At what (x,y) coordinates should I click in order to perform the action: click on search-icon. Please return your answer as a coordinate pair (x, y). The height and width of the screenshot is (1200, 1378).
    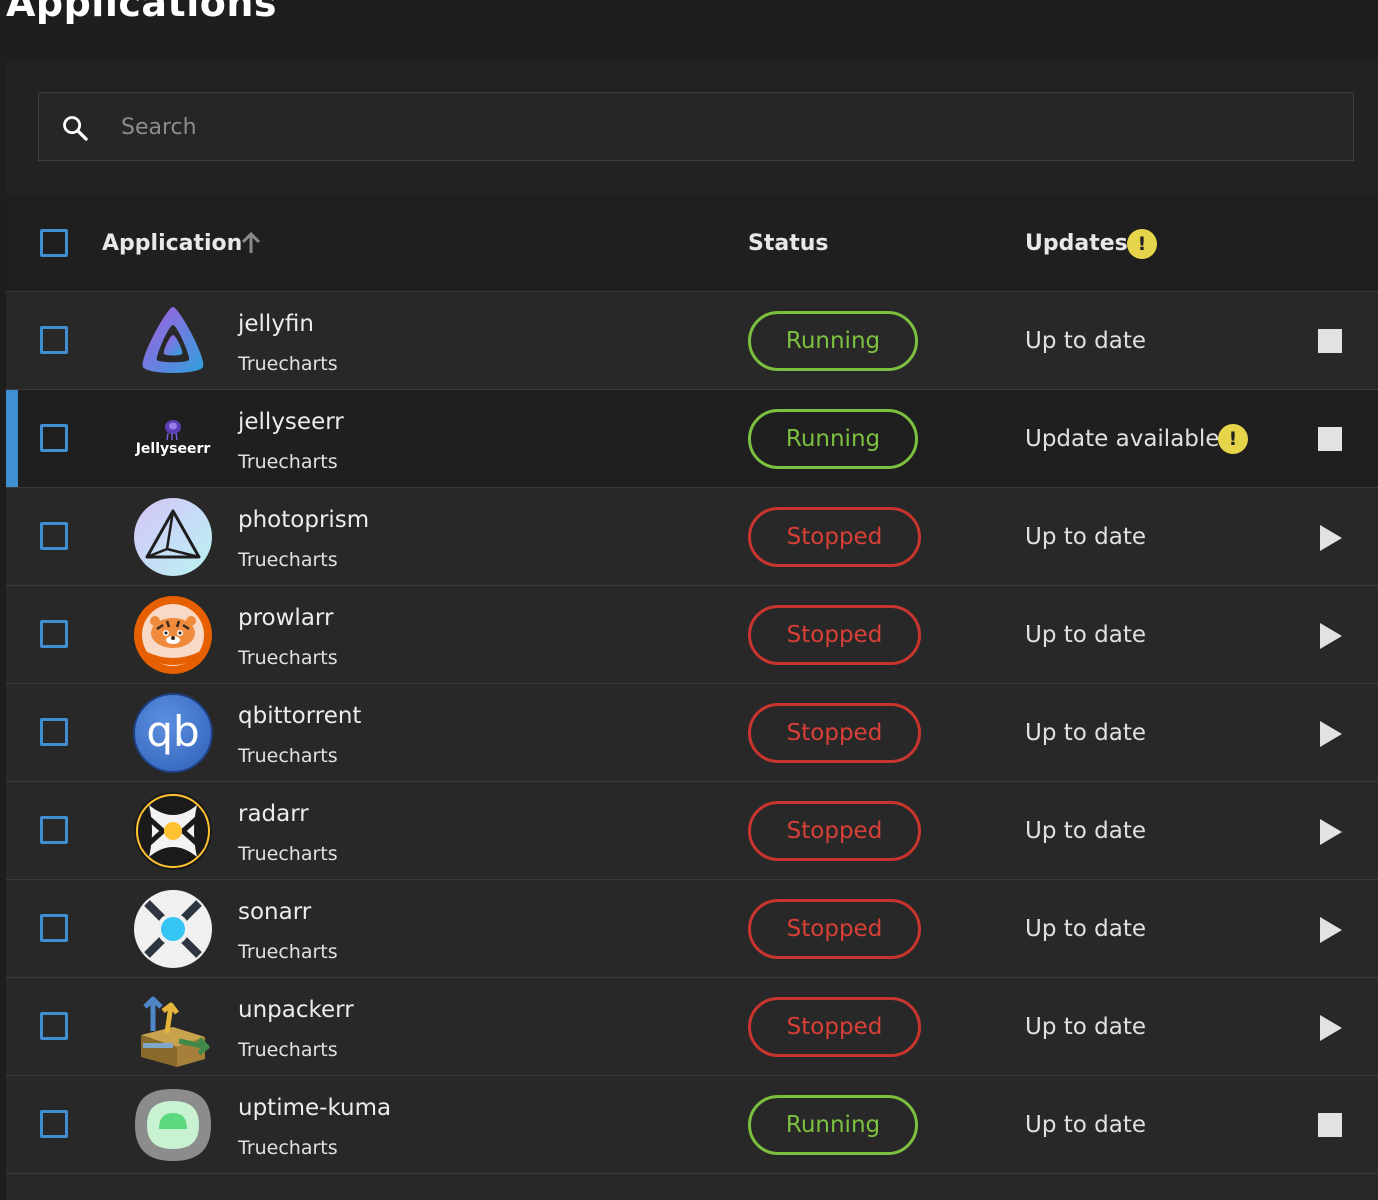
    Looking at the image, I should click on (75, 128).